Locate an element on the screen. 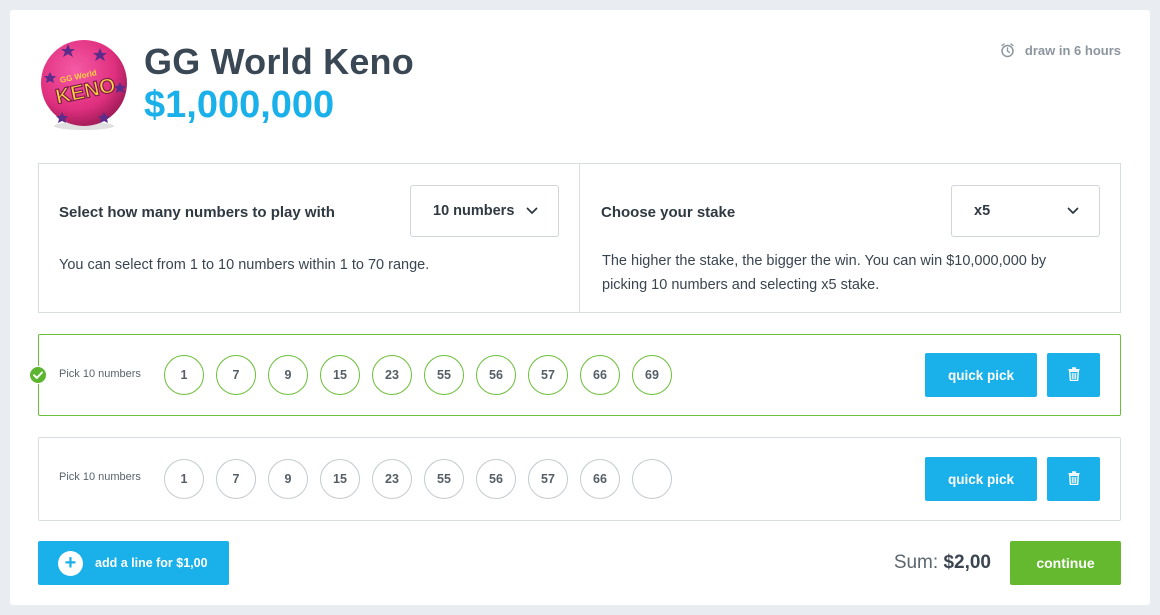  numbers-option-title: Select how many numbers to play with is located at coordinates (197, 212).